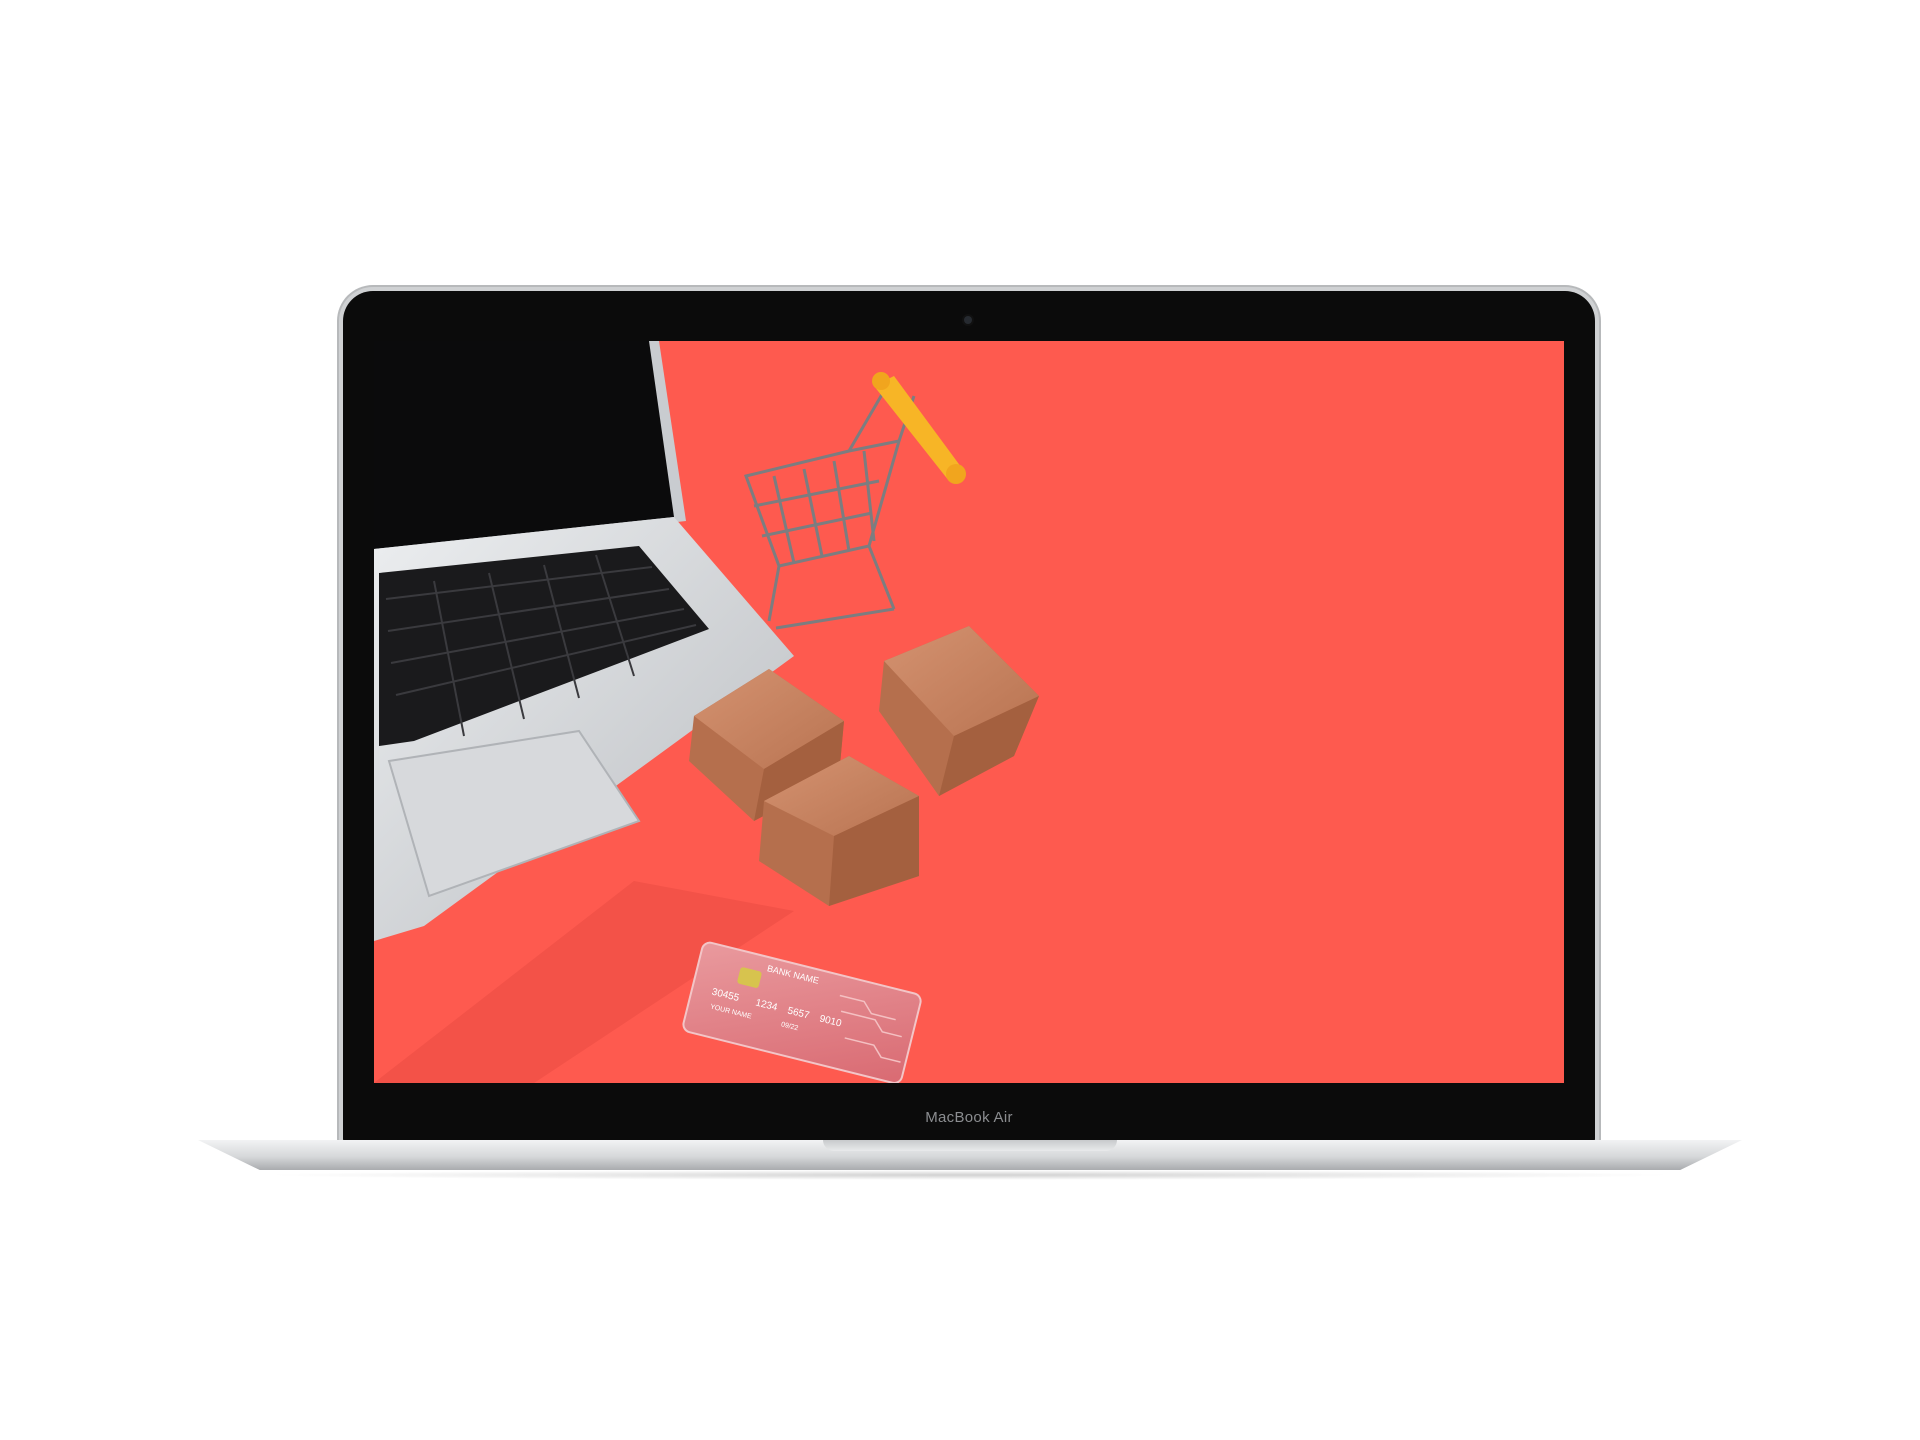 The image size is (1920, 1440). Describe the element at coordinates (969, 1117) in the screenshot. I see `device-brand-label: MacBook Air` at that location.